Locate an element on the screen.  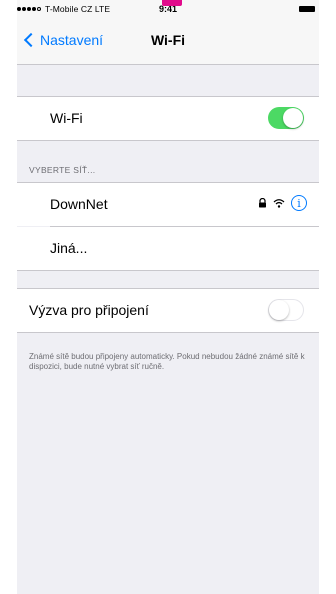
brand-tab is located at coordinates (172, 3).